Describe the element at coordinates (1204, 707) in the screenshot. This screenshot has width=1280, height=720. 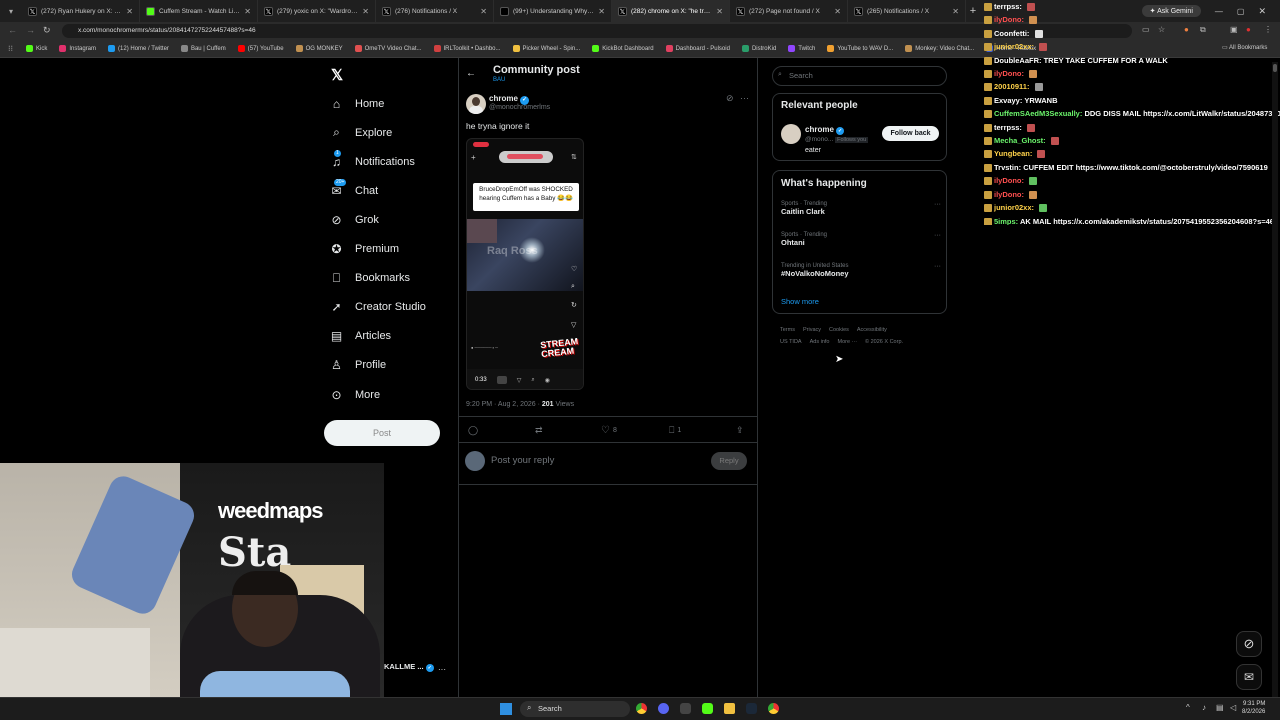
I see `mic-icon: ♪` at that location.